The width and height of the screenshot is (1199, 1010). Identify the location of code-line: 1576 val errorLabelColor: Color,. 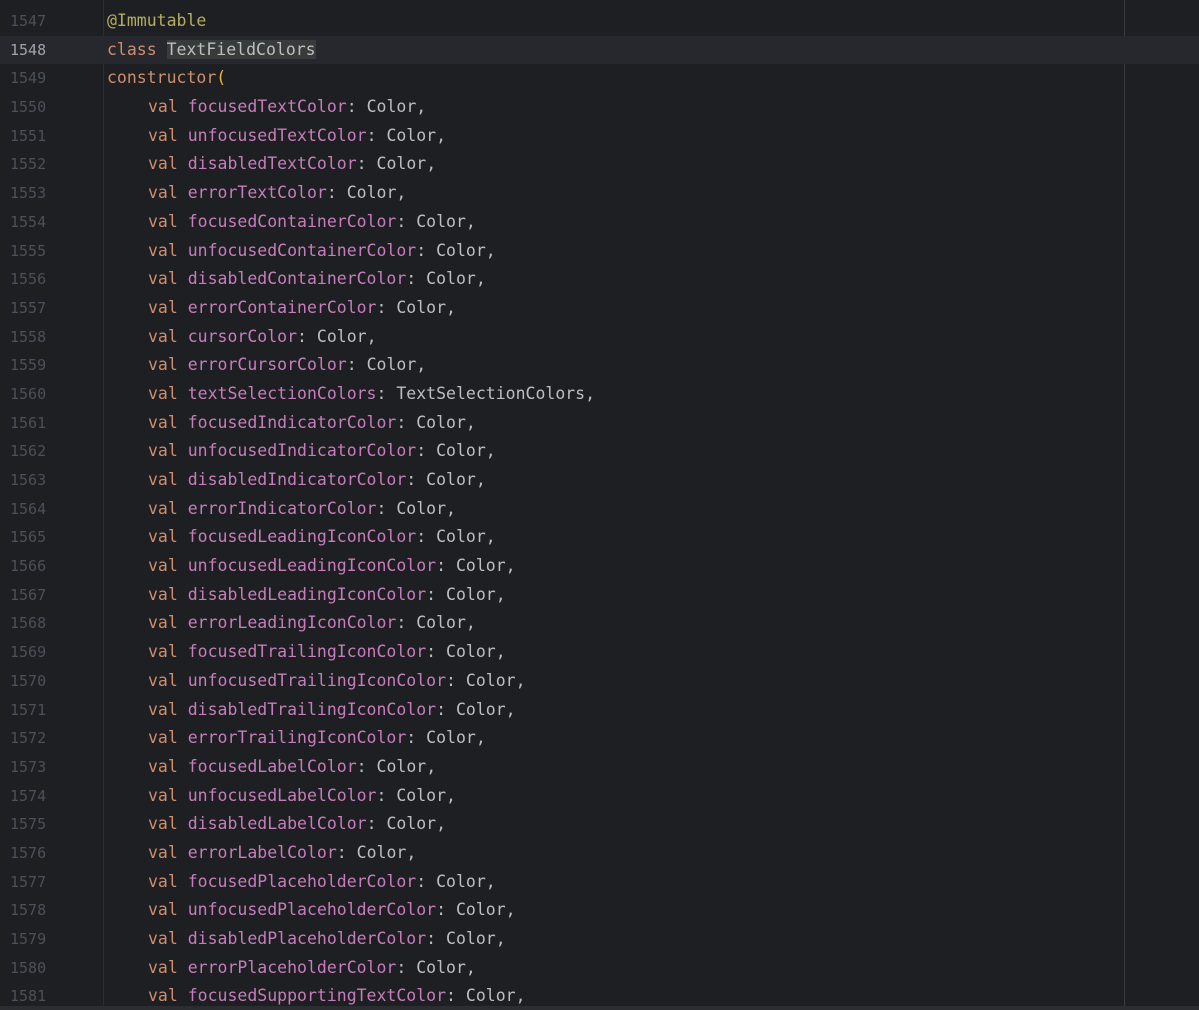
(599, 853).